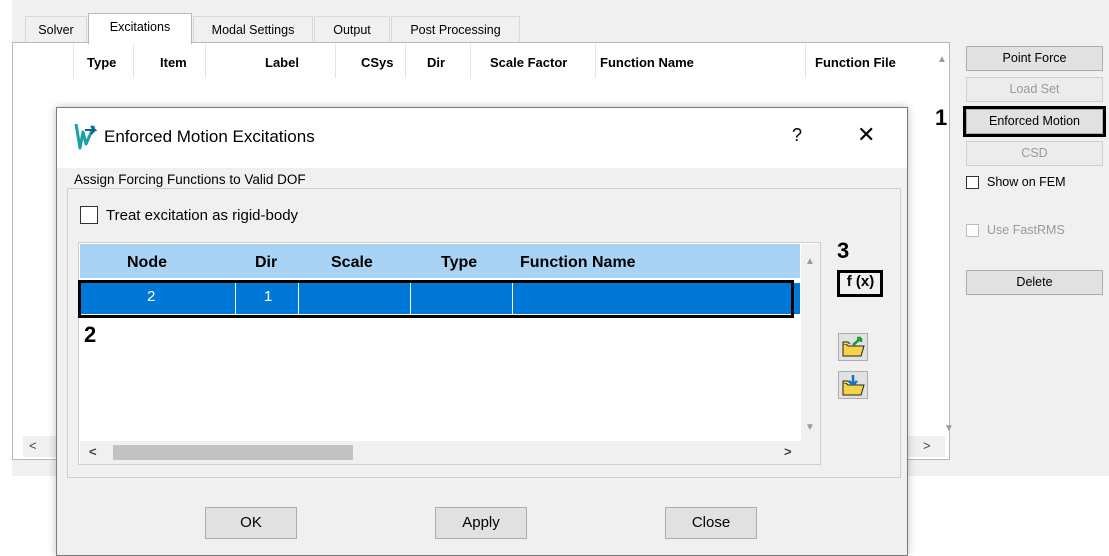  Describe the element at coordinates (209, 136) in the screenshot. I see `dialog-title: Enforced Motion Excitations` at that location.